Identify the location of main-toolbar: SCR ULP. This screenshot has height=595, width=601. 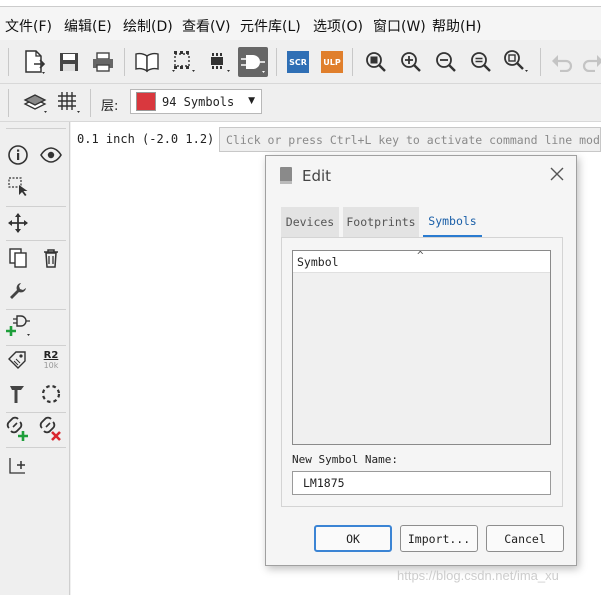
(300, 62).